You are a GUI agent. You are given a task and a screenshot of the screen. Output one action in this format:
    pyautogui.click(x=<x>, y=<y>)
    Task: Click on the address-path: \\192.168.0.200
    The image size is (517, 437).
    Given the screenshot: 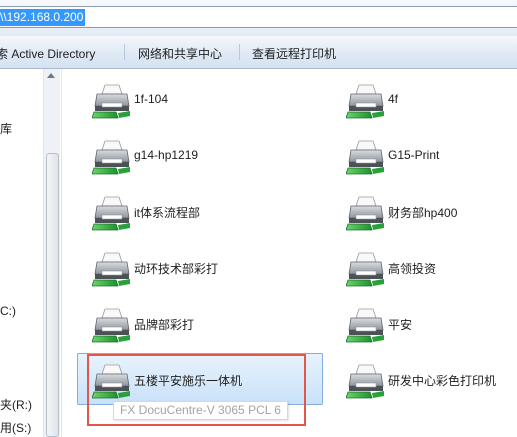 What is the action you would take?
    pyautogui.click(x=43, y=17)
    